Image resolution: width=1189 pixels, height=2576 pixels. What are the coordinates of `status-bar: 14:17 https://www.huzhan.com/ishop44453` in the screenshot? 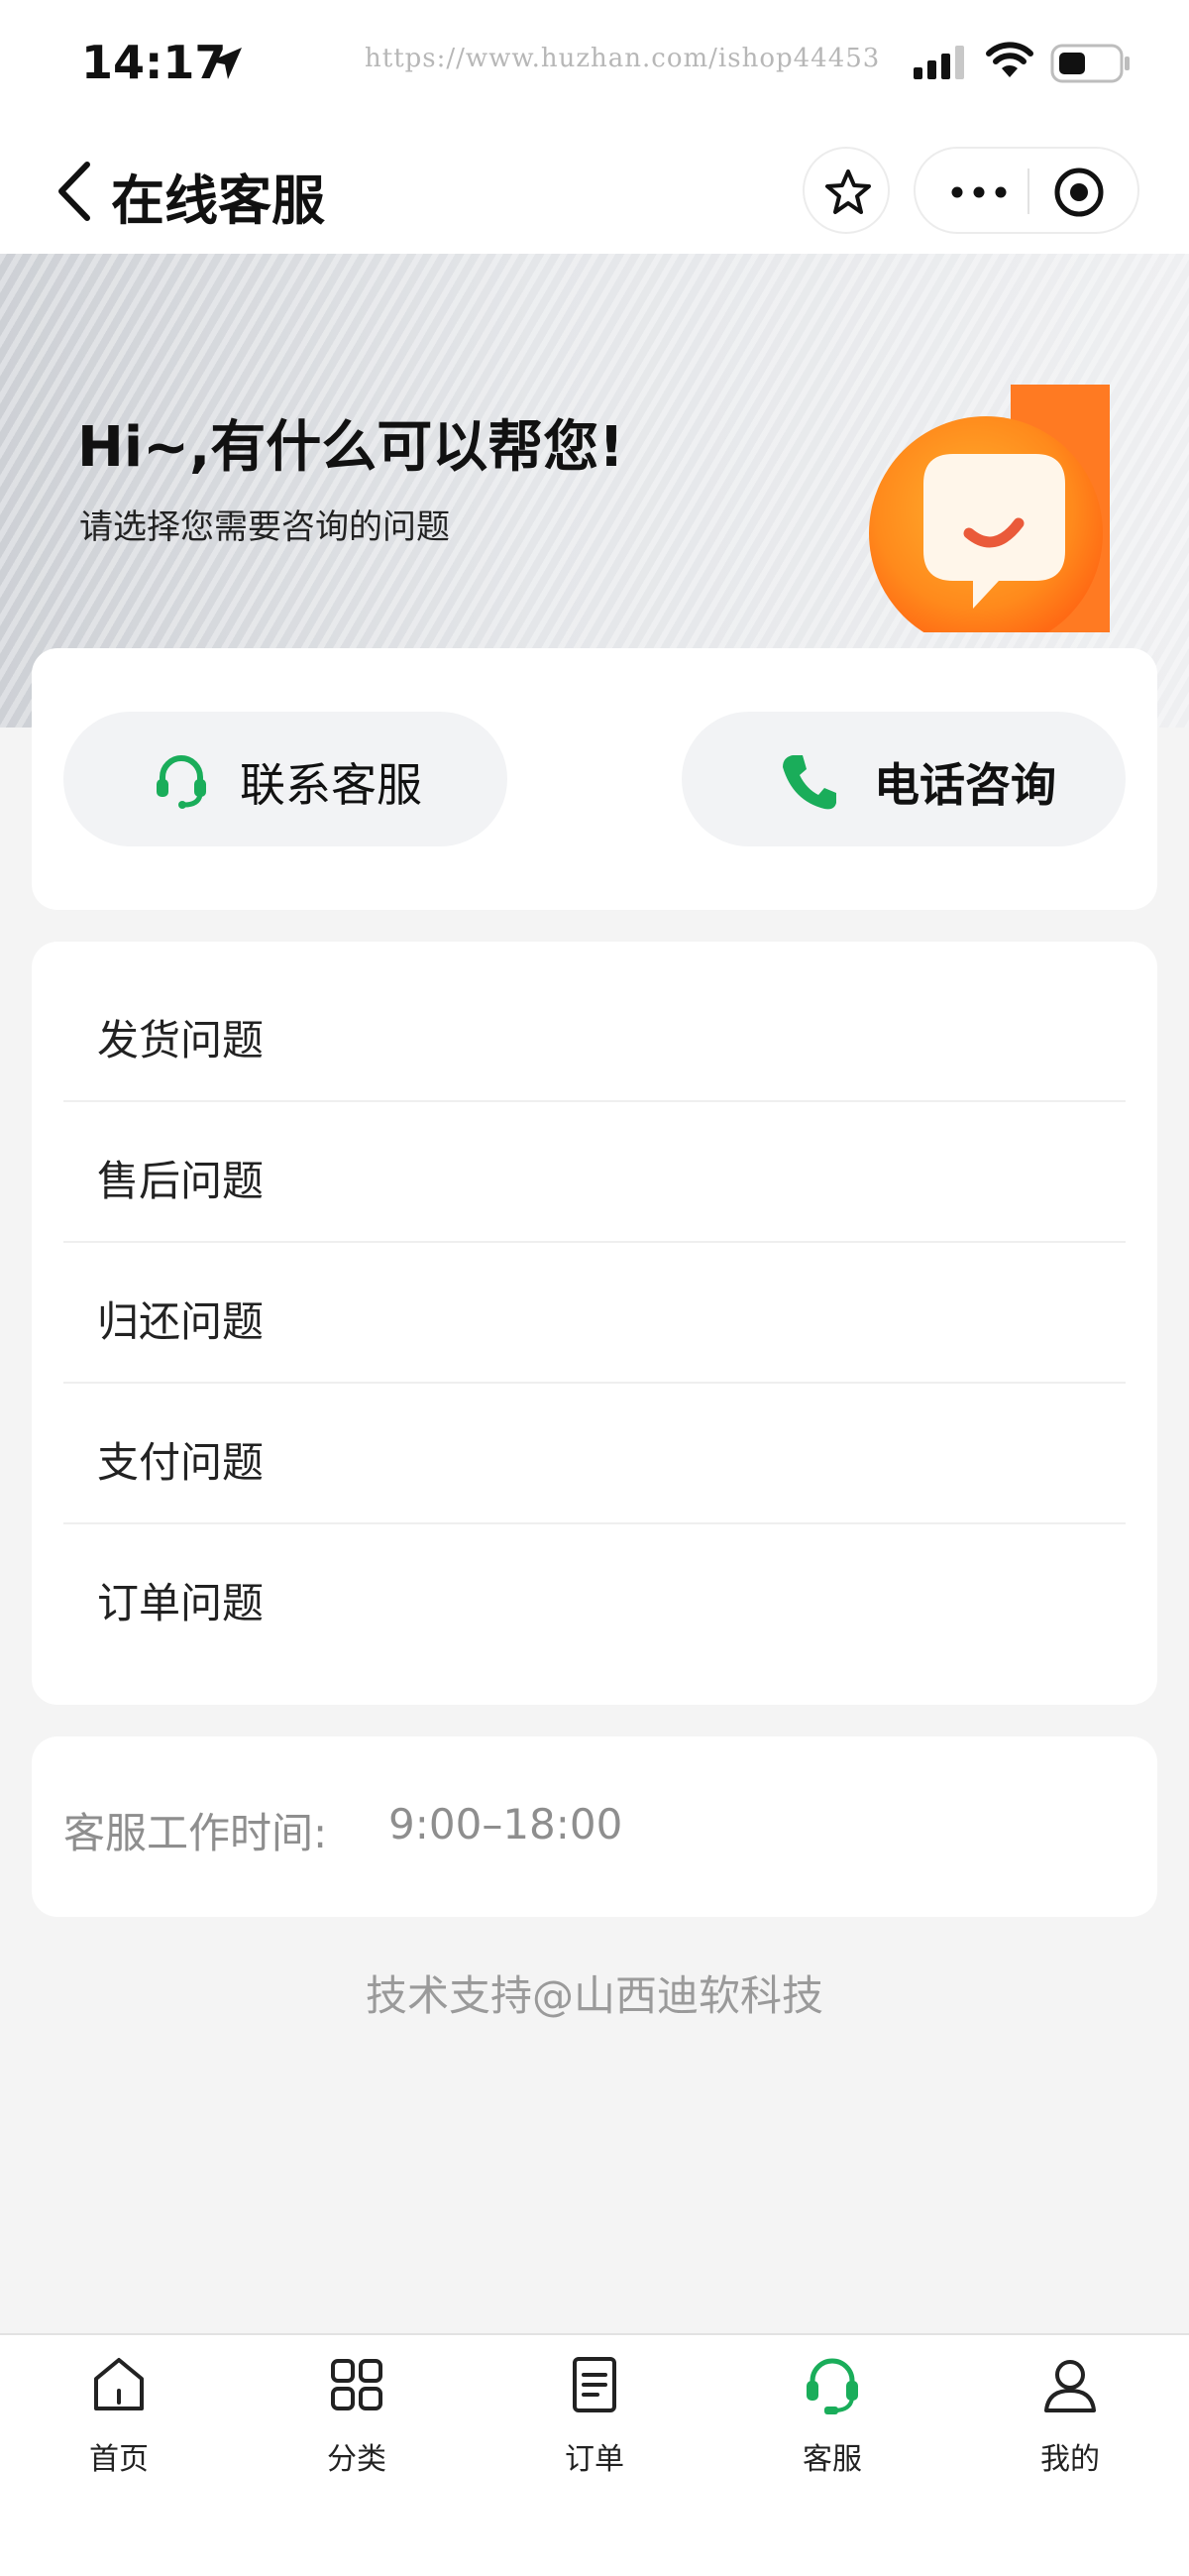 It's located at (594, 64).